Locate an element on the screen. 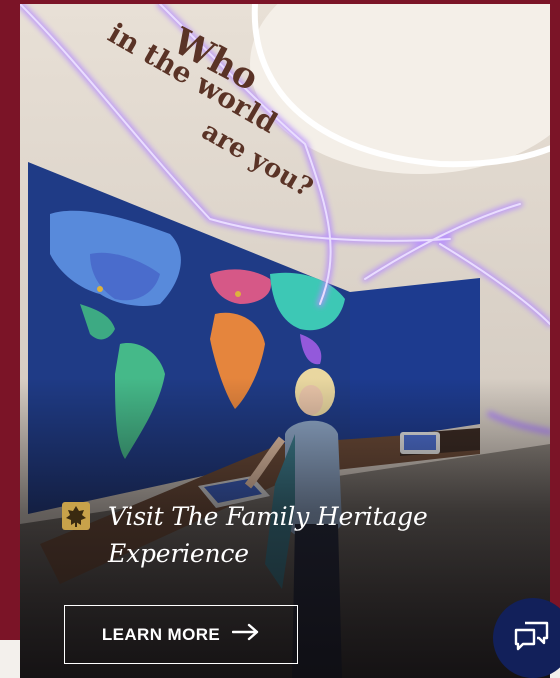 This screenshot has height=678, width=560. headline-line-2: Experience is located at coordinates (178, 553).